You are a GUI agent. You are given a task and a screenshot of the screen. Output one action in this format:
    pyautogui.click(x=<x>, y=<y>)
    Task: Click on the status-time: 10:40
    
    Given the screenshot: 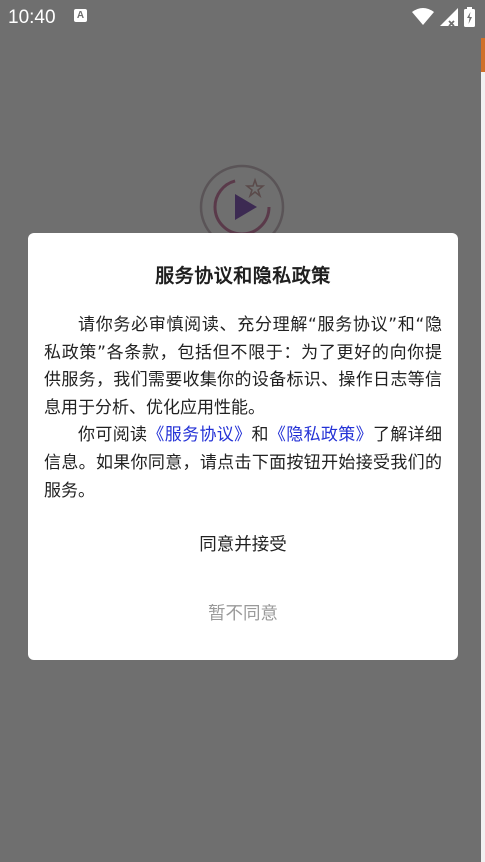 What is the action you would take?
    pyautogui.click(x=32, y=17)
    